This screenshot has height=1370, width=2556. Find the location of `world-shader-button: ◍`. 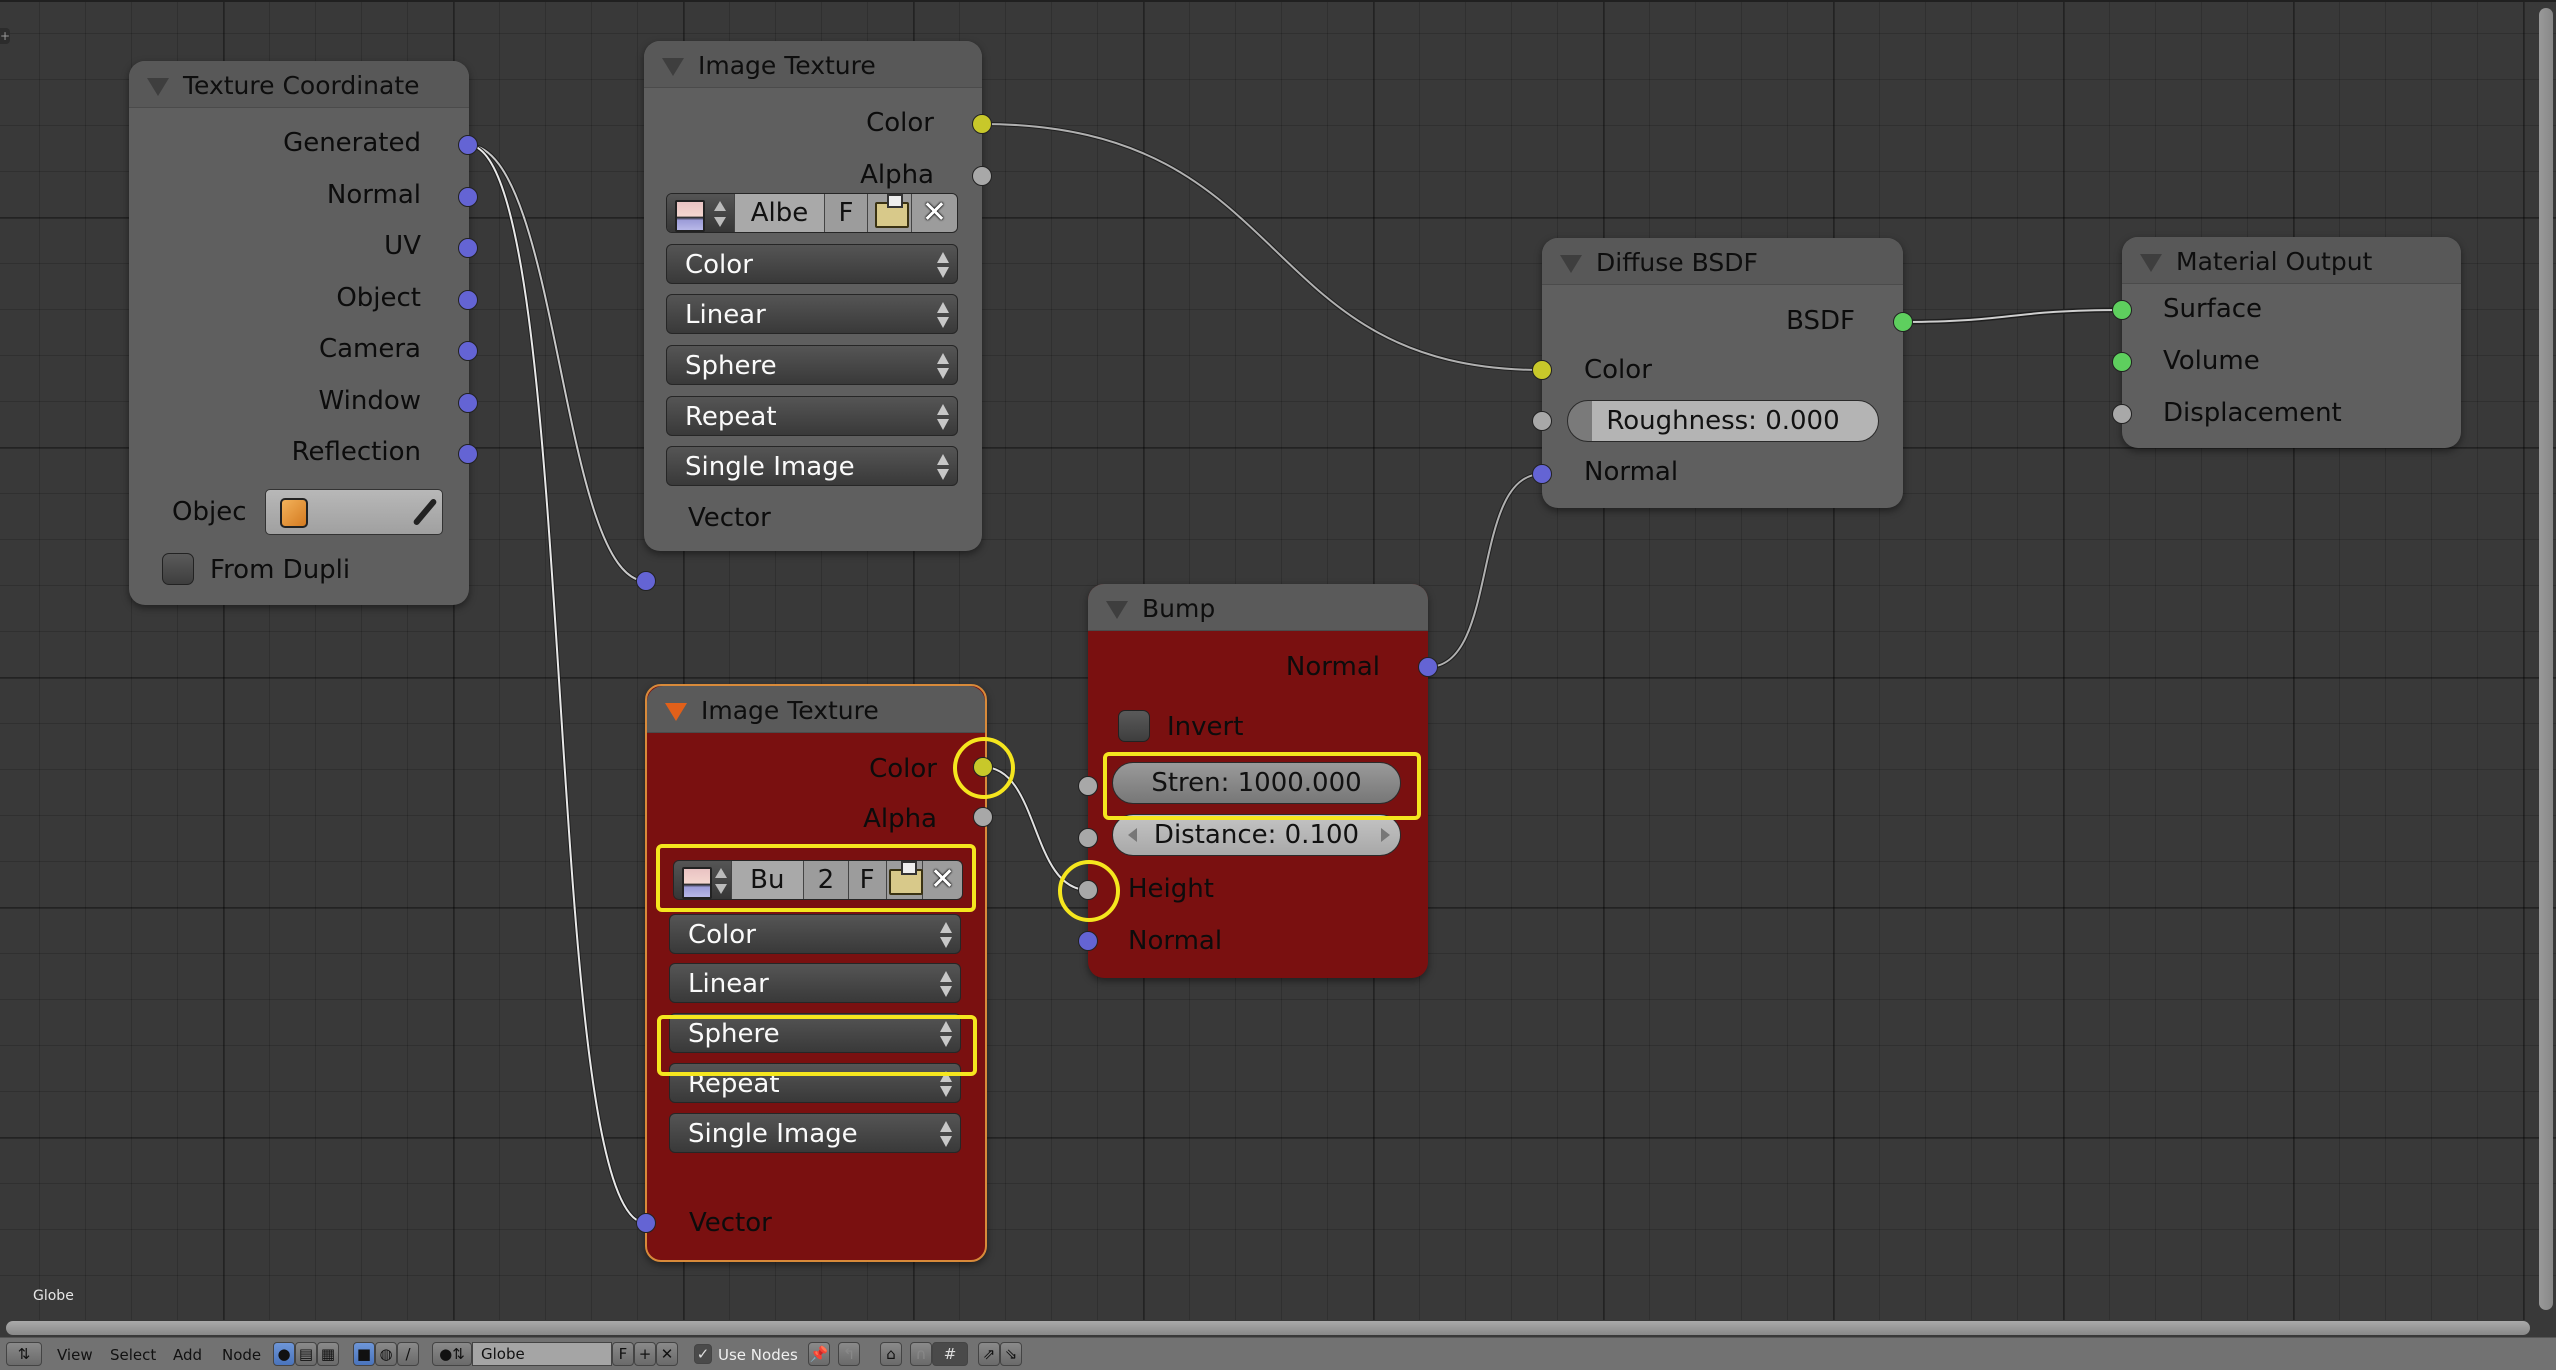

world-shader-button: ◍ is located at coordinates (386, 1354).